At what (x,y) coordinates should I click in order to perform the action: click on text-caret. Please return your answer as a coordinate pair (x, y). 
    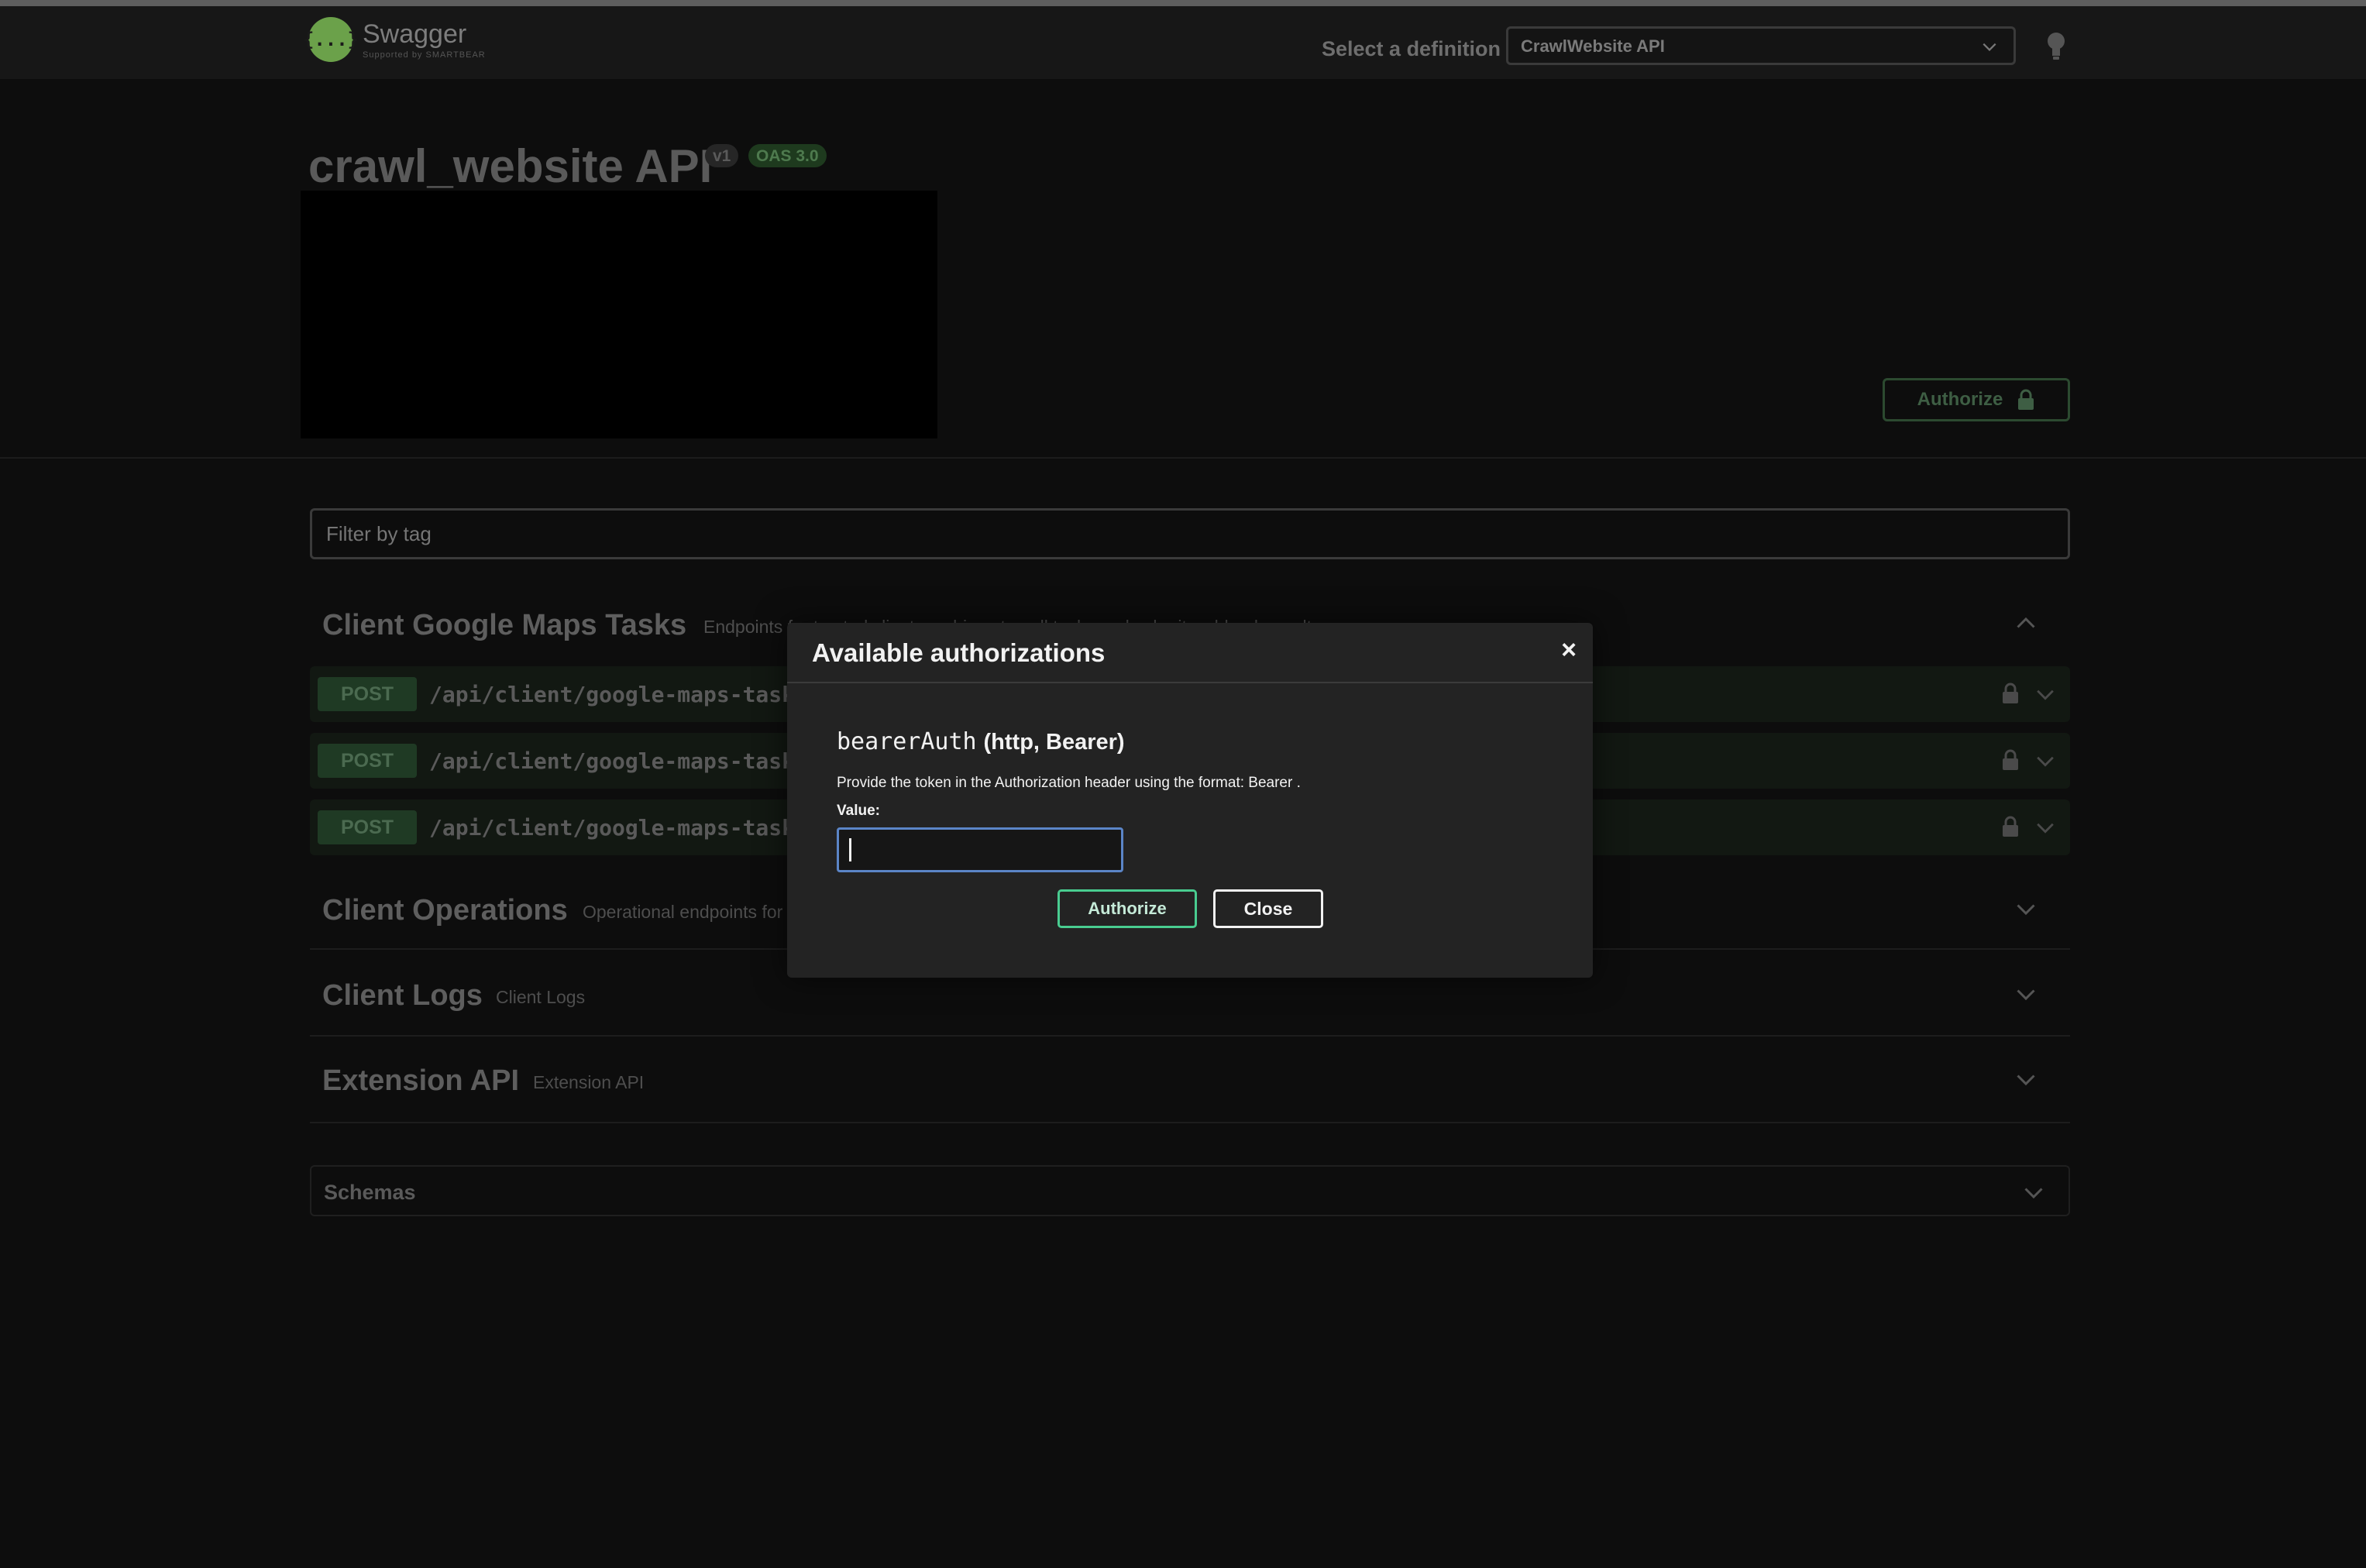
    Looking at the image, I should click on (850, 849).